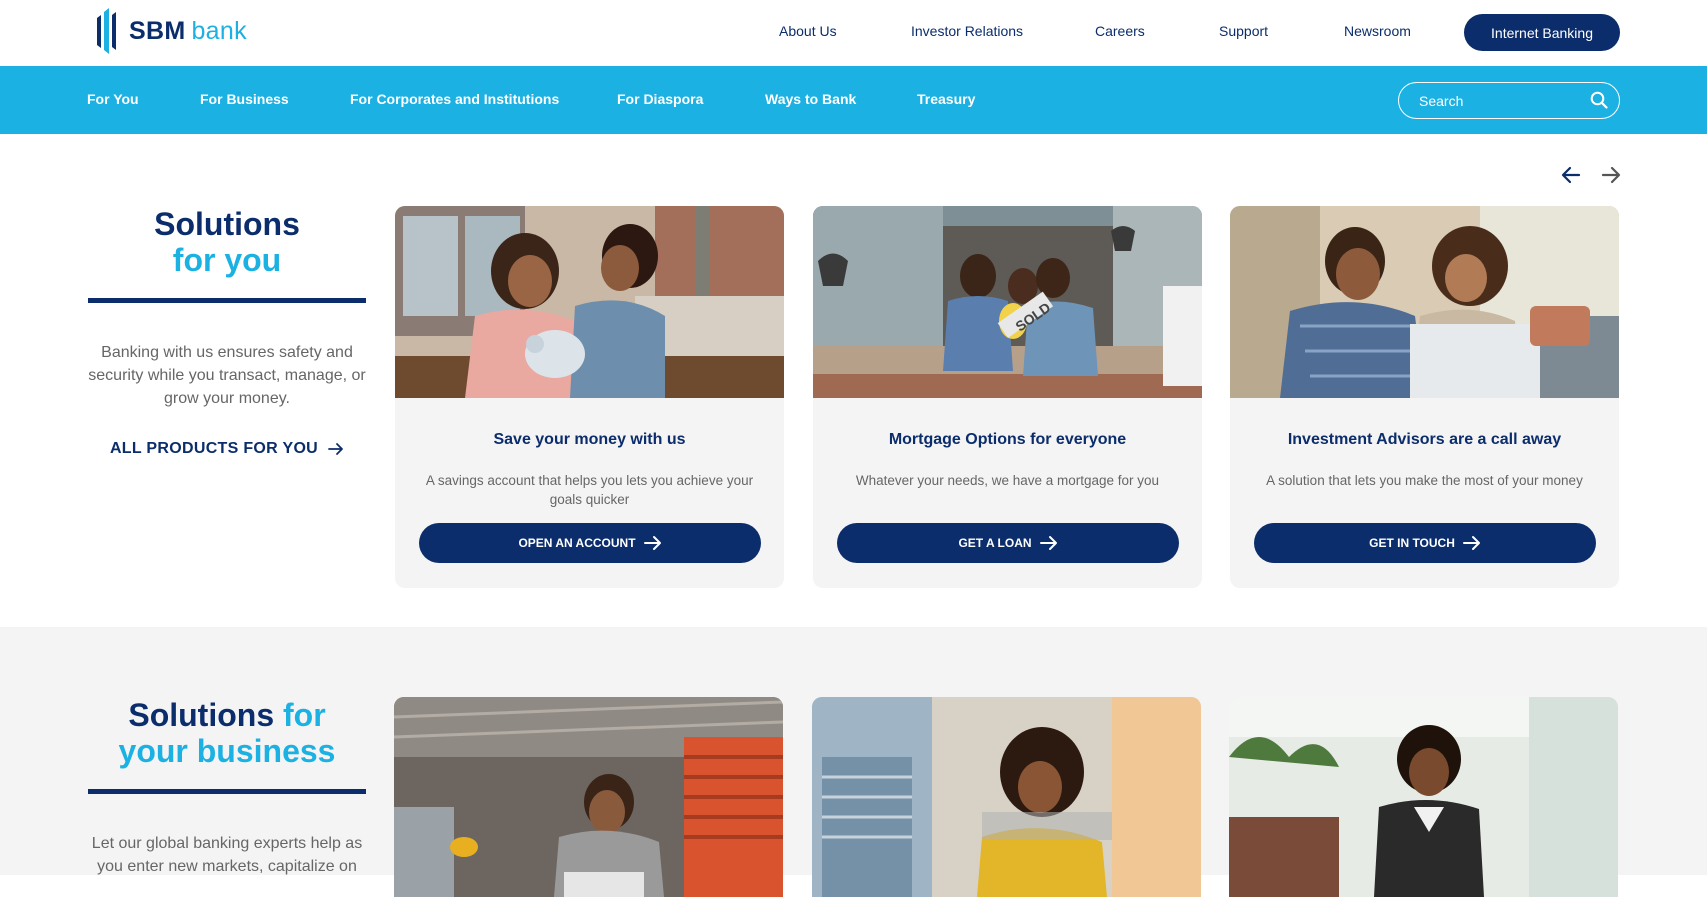  Describe the element at coordinates (810, 99) in the screenshot. I see `main-nav-ways-to-bank: Ways to Bank` at that location.